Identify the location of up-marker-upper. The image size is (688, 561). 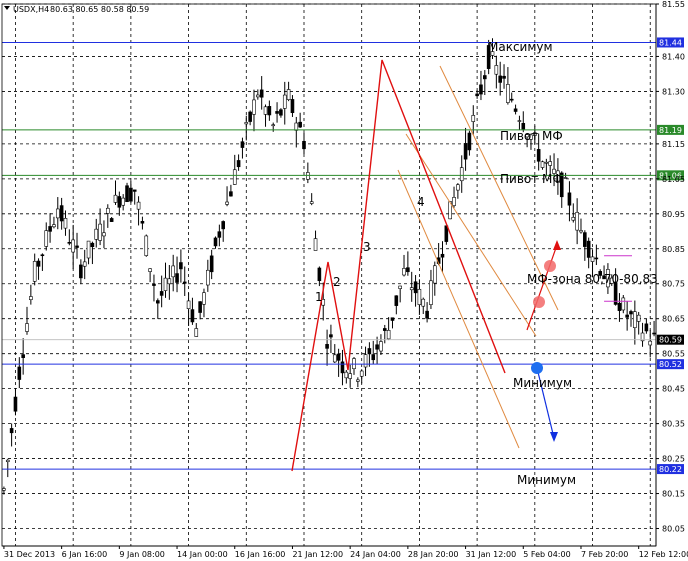
(550, 266).